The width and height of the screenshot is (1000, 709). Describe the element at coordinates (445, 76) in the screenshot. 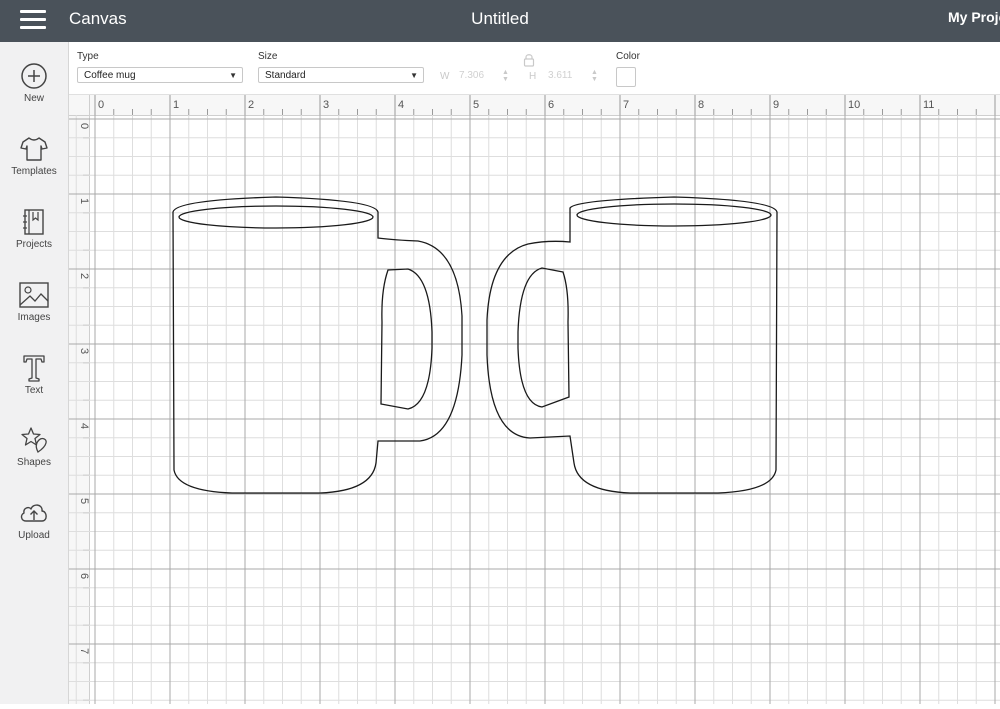

I see `width-label: W` at that location.